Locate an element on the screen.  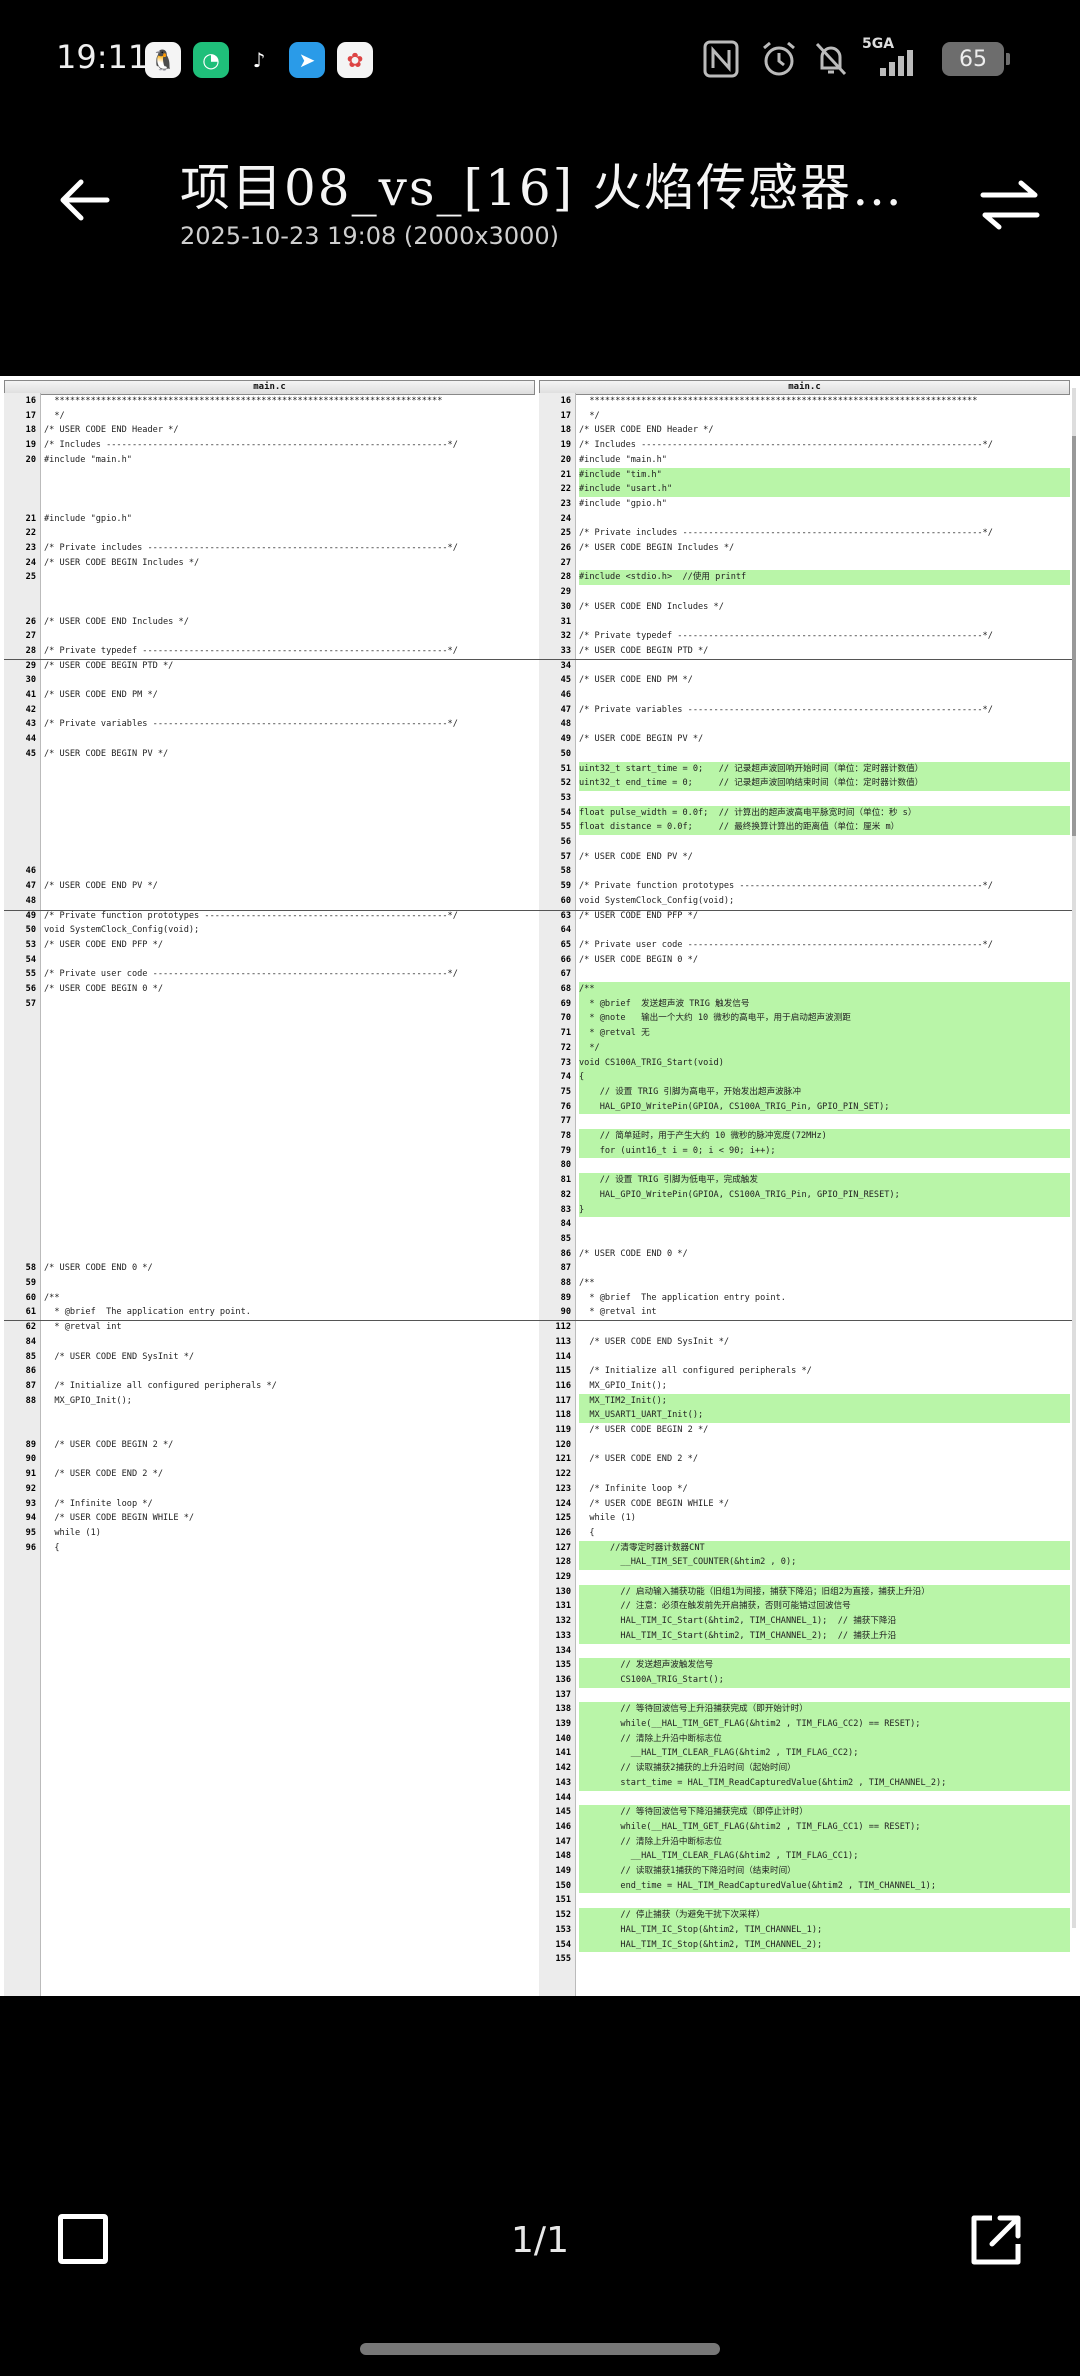
line-number: 155 is located at coordinates (563, 1959).